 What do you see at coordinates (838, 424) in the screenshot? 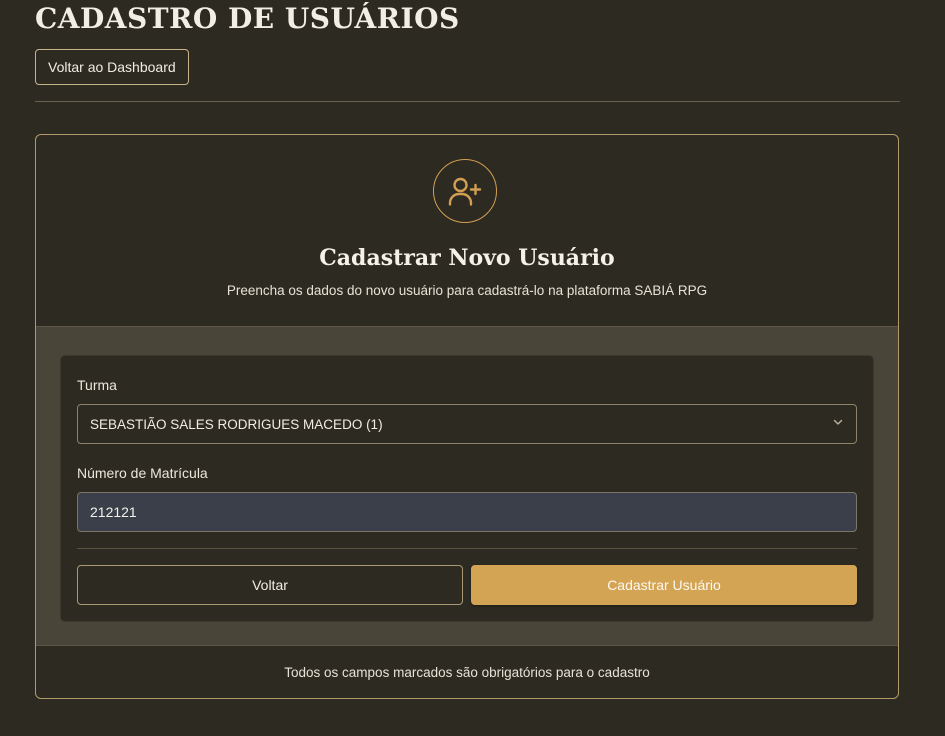
I see `chevron-down-icon` at bounding box center [838, 424].